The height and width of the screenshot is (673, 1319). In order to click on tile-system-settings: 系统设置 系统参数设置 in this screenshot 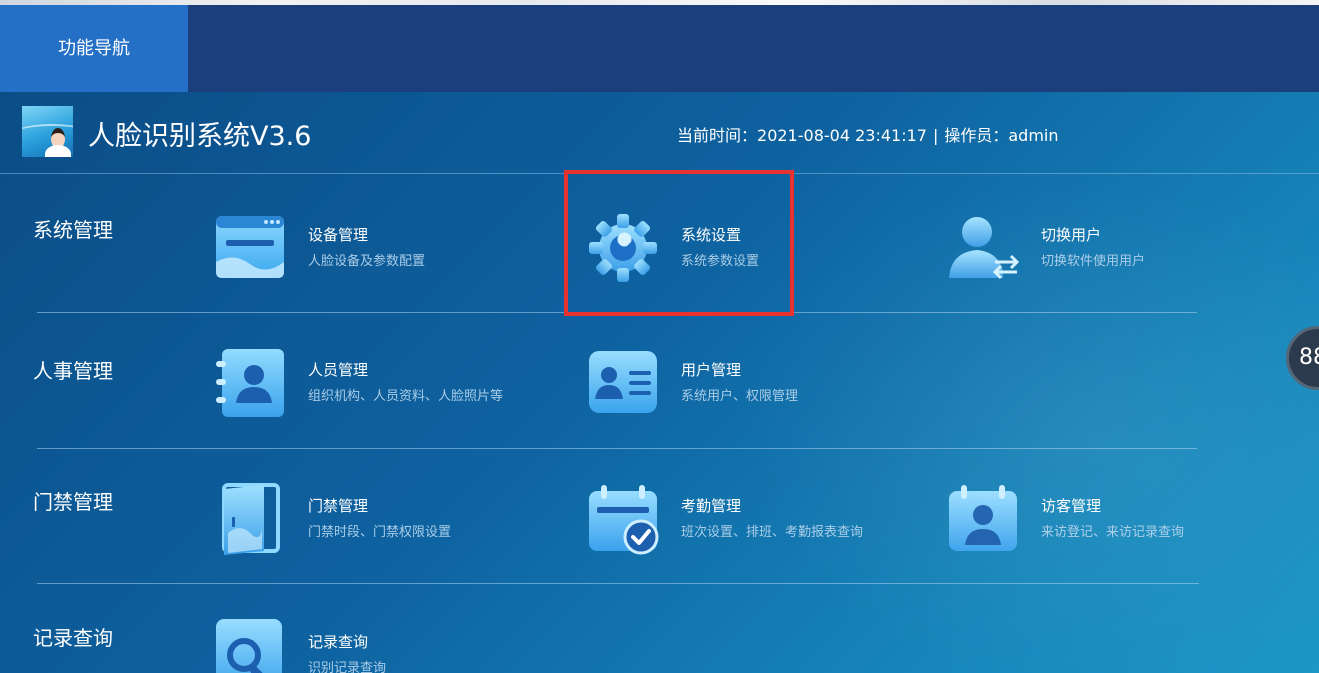, I will do `click(757, 252)`.